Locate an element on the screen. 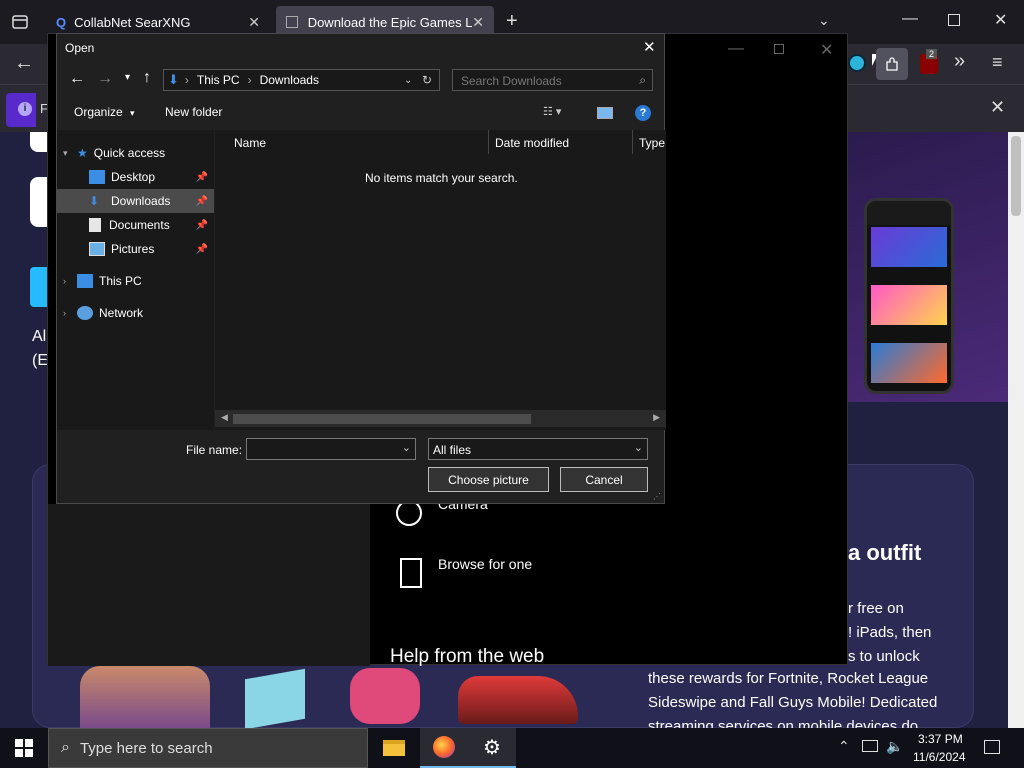 This screenshot has width=1024, height=768. clock-date: 11/6/2024 is located at coordinates (939, 757).